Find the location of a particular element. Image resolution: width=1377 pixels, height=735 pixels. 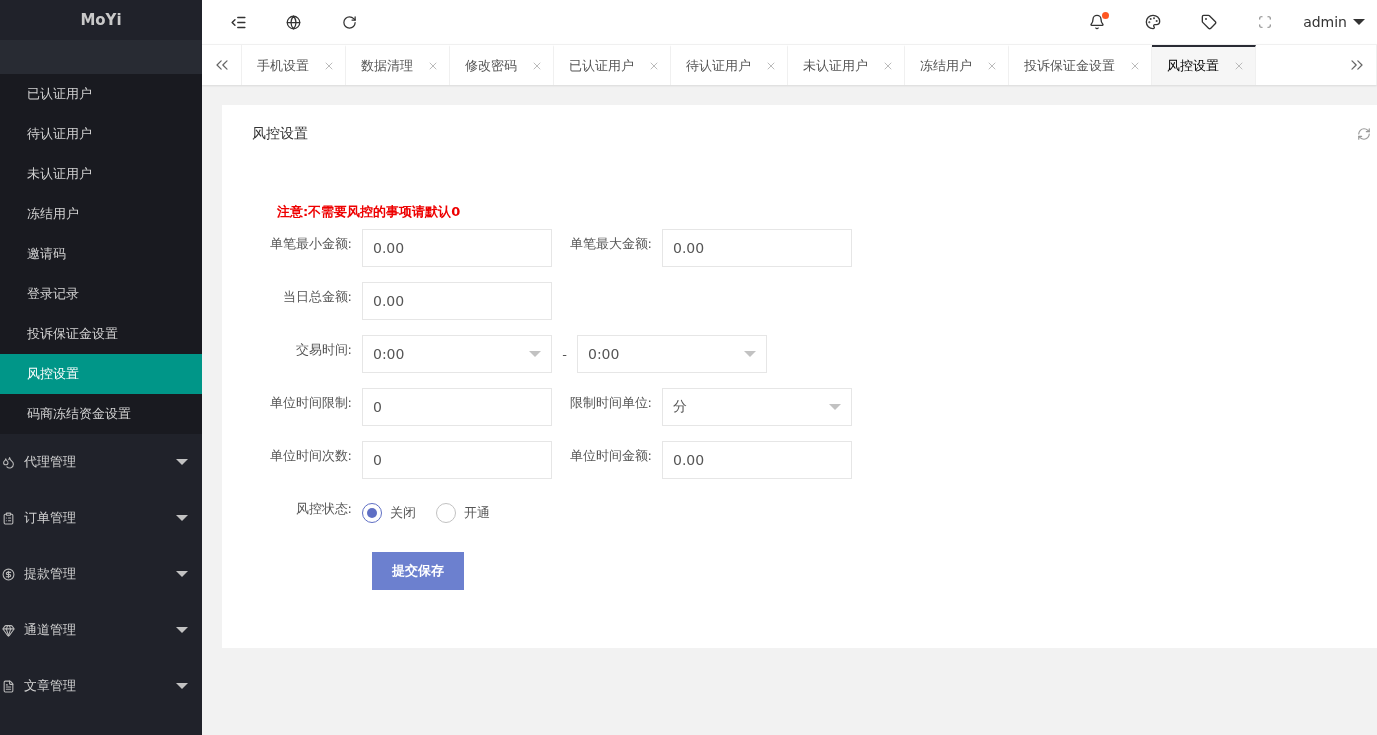

sidebar-item: 风控设置 is located at coordinates (101, 374).